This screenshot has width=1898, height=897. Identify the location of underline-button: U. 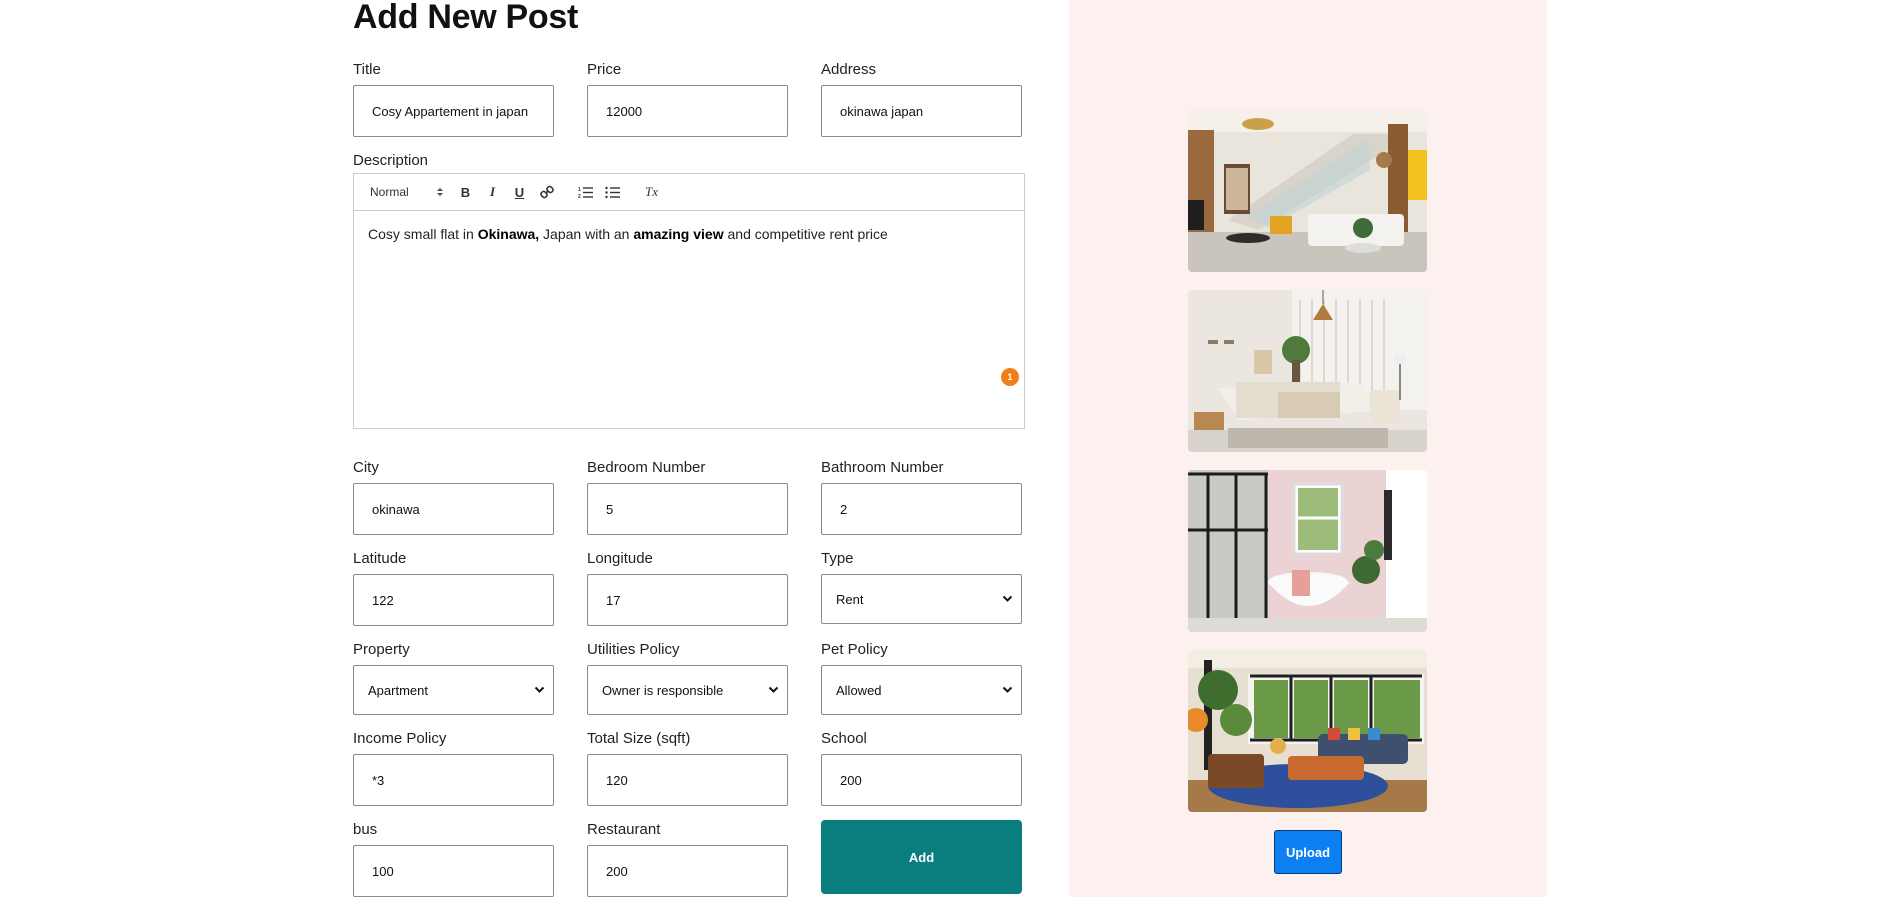
(519, 192).